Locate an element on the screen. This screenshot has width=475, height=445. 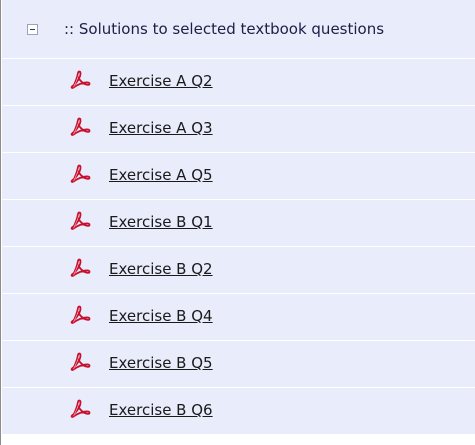
file-link: Exercise B Q2 is located at coordinates (161, 269).